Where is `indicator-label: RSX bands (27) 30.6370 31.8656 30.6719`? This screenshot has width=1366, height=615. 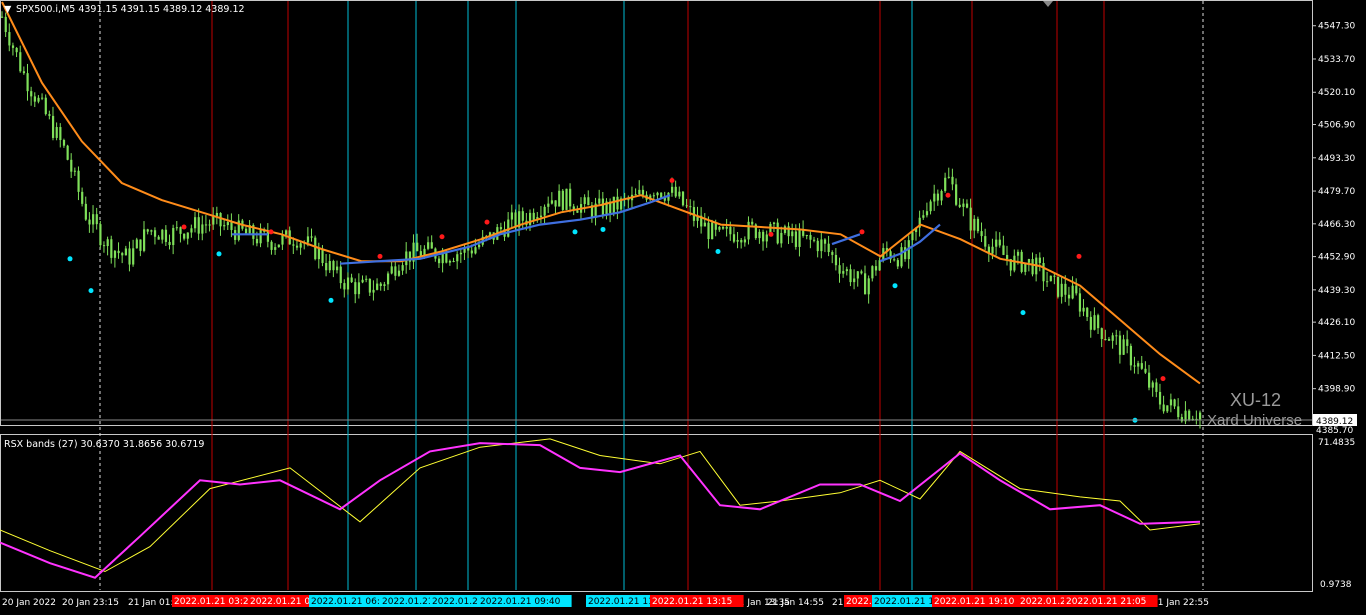 indicator-label: RSX bands (27) 30.6370 31.8656 30.6719 is located at coordinates (104, 444).